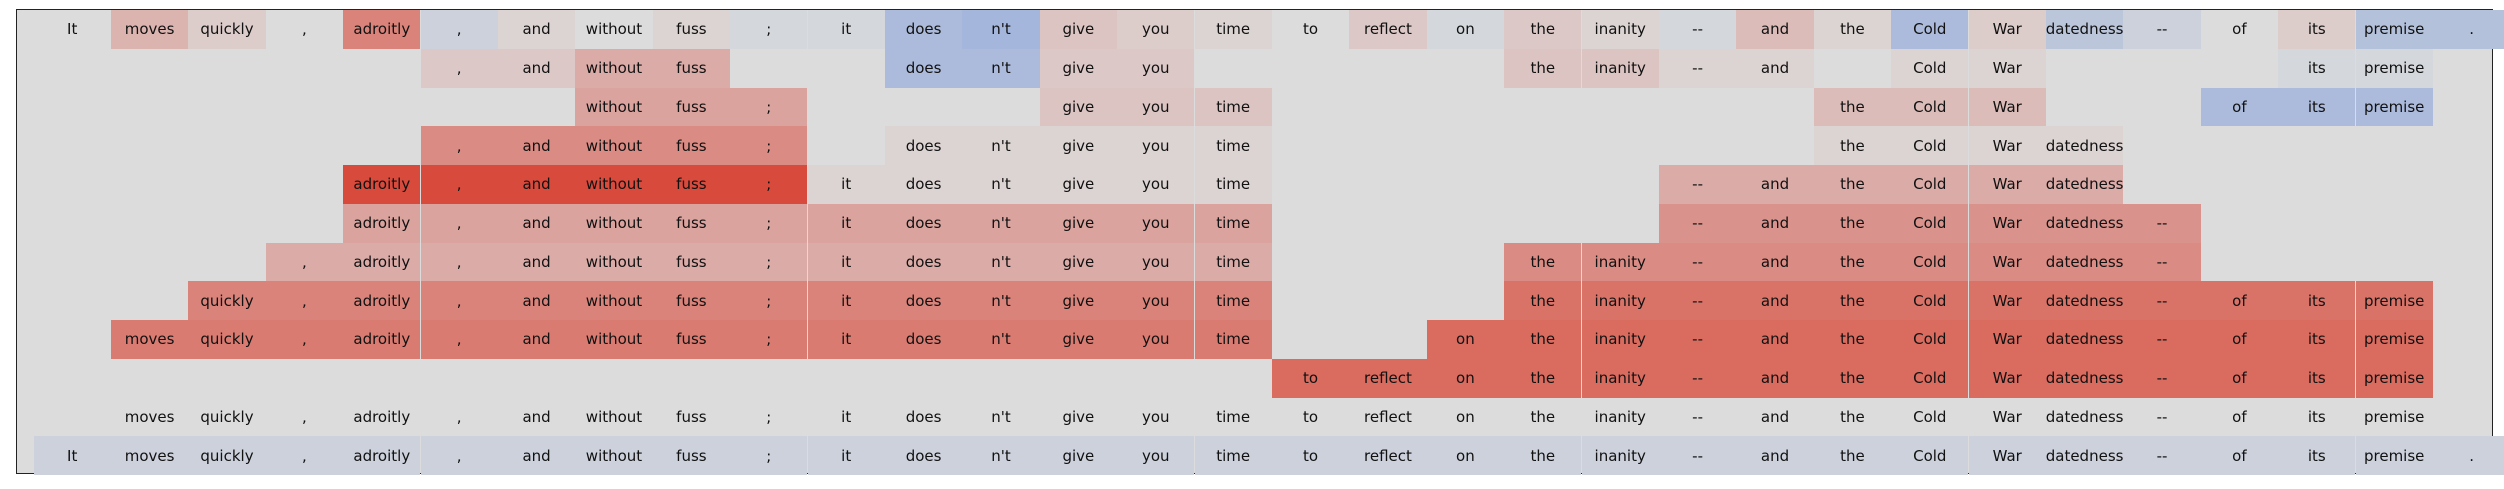 This screenshot has width=2504, height=489. I want to click on heatmap-cell: It, so click(72, 455).